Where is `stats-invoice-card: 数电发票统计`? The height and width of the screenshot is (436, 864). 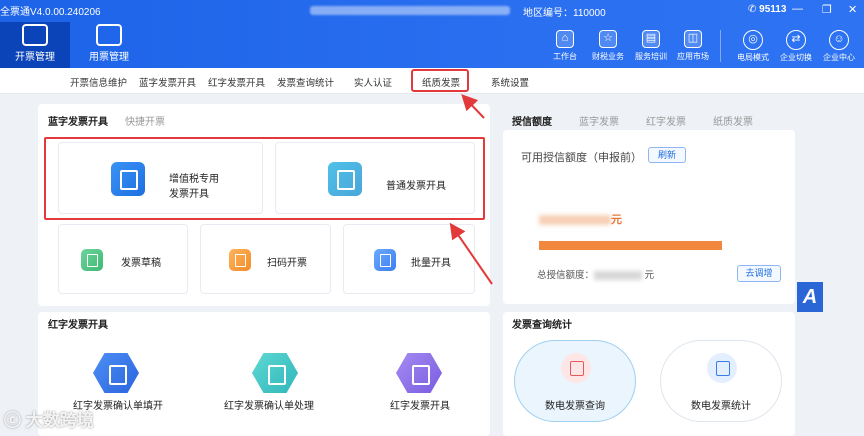 stats-invoice-card: 数电发票统计 is located at coordinates (721, 381).